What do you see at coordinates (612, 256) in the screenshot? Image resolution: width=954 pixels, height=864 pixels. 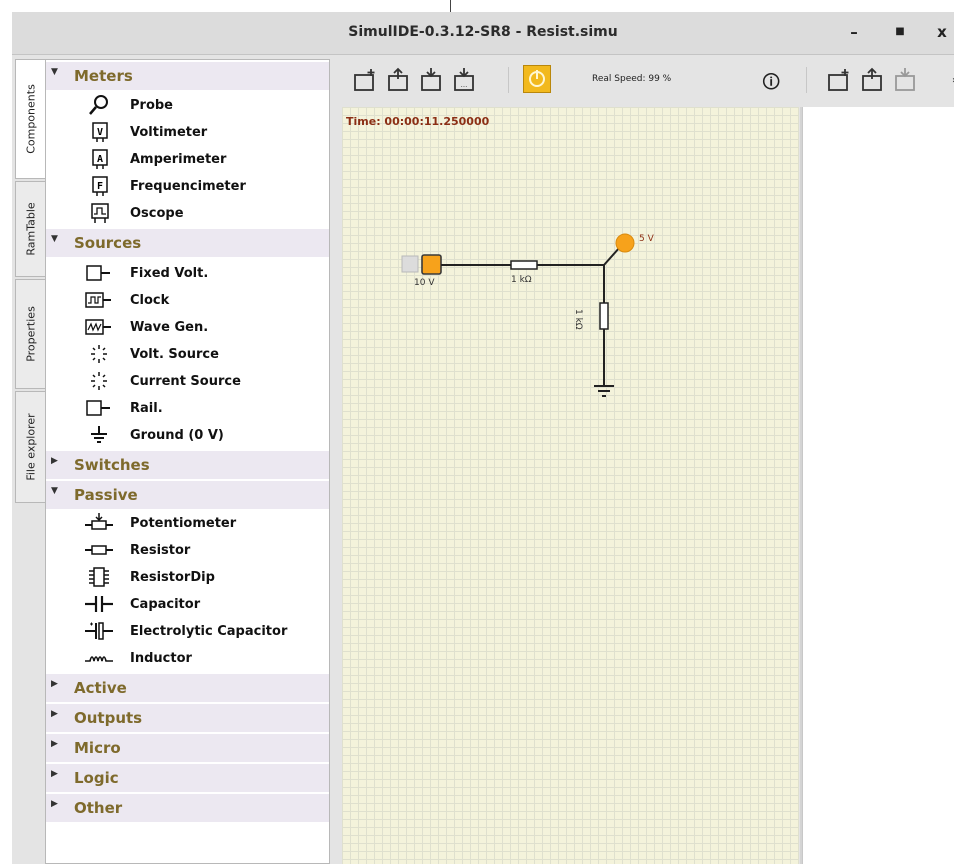 I see `wire` at bounding box center [612, 256].